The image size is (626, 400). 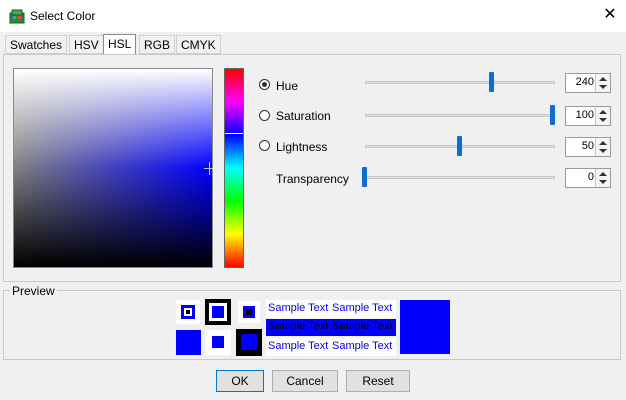 I want to click on saturation-spinner-buttons, so click(x=602, y=116).